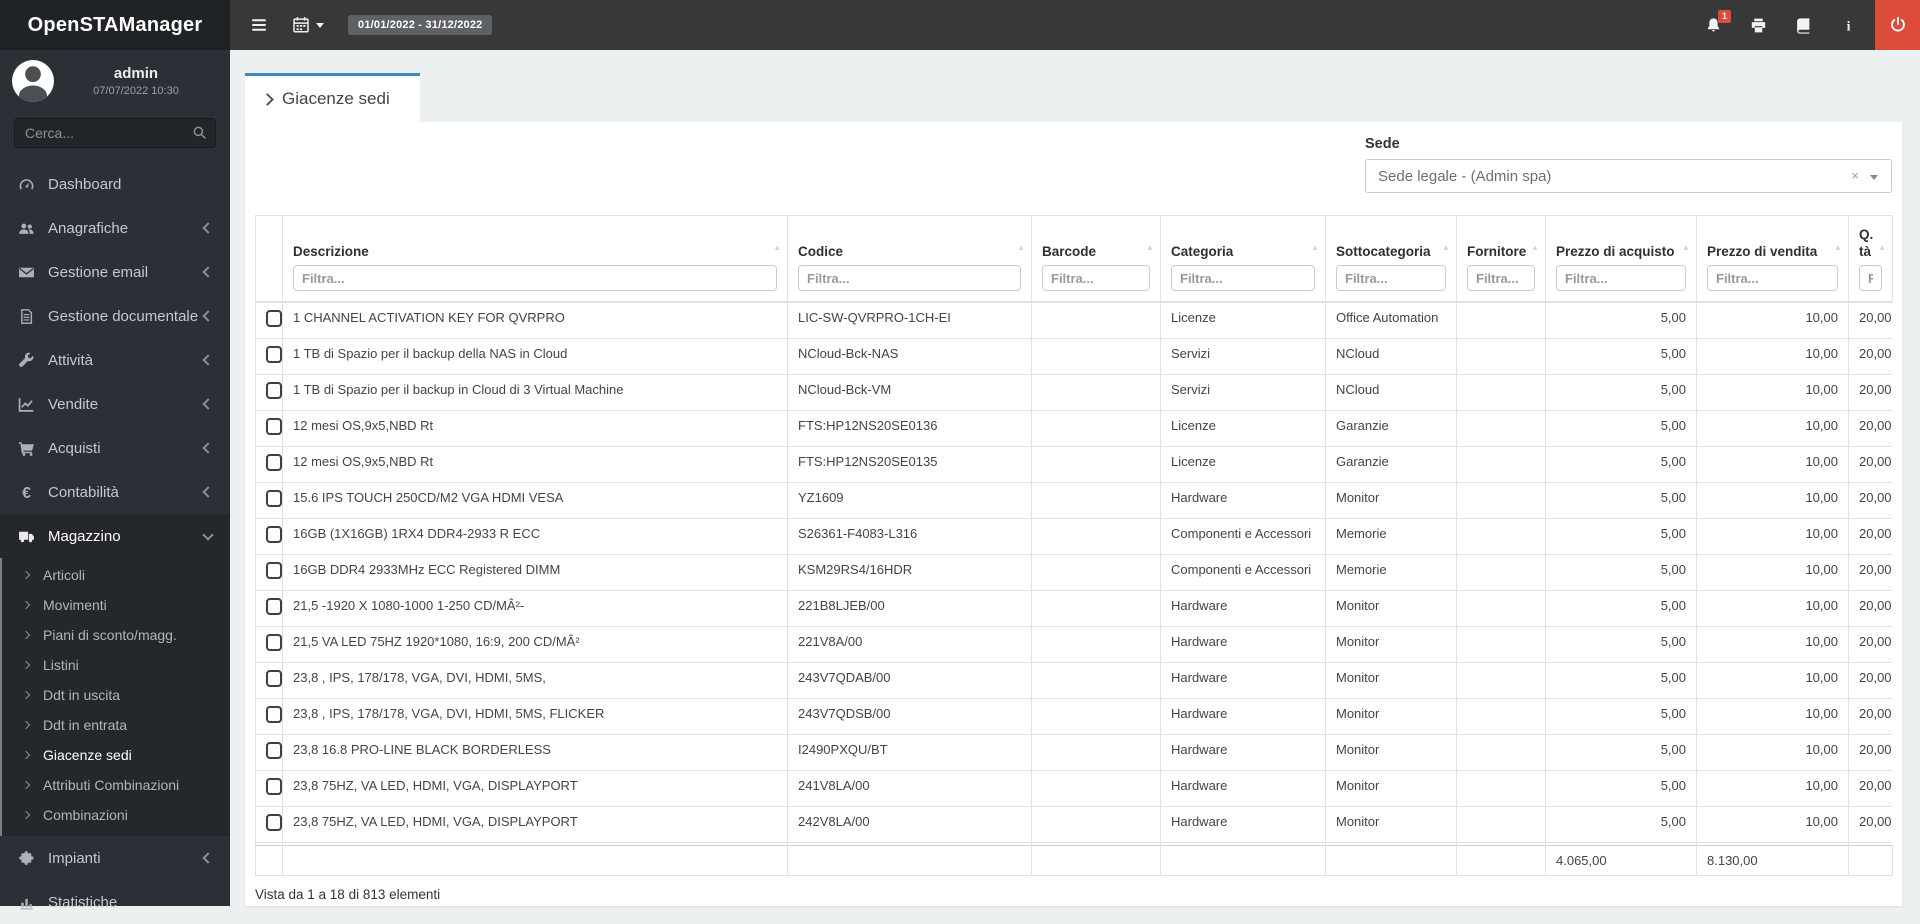  Describe the element at coordinates (115, 448) in the screenshot. I see `sidebar-item-acquisti: Acquisti` at that location.